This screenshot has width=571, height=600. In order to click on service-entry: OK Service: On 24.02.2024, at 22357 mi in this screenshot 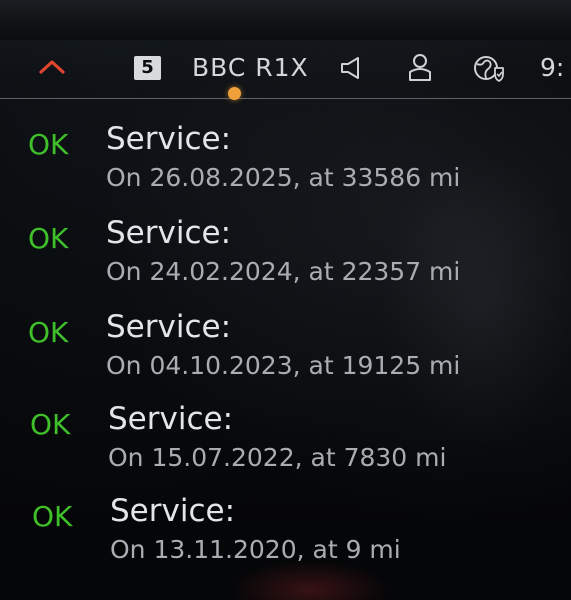, I will do `click(288, 259)`.